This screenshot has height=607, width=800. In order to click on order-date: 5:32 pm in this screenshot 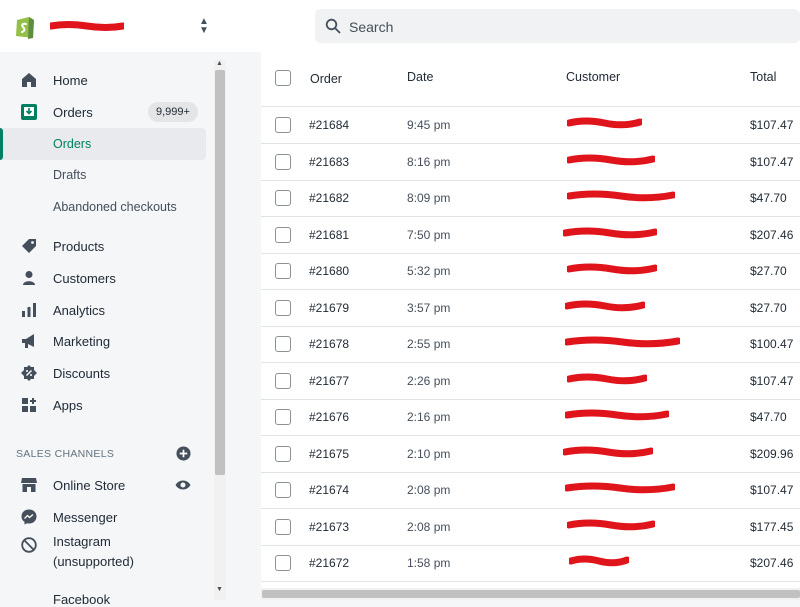, I will do `click(429, 271)`.